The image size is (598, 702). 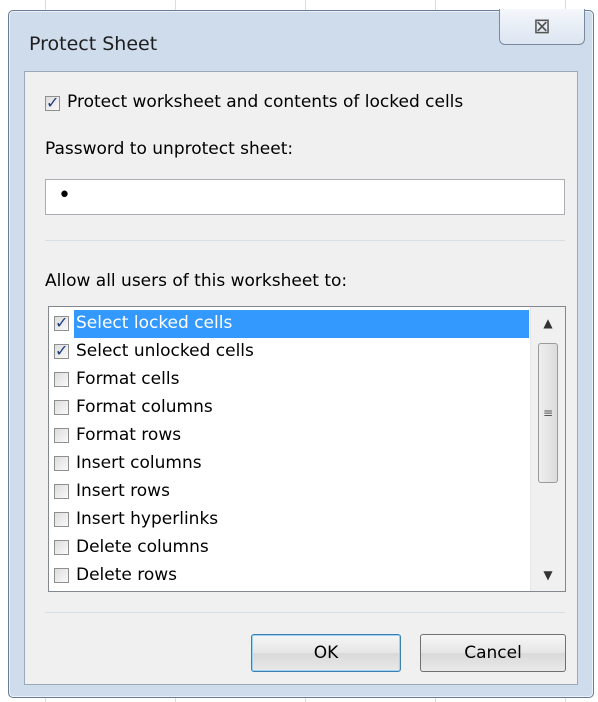 What do you see at coordinates (305, 612) in the screenshot?
I see `separator-bottom` at bounding box center [305, 612].